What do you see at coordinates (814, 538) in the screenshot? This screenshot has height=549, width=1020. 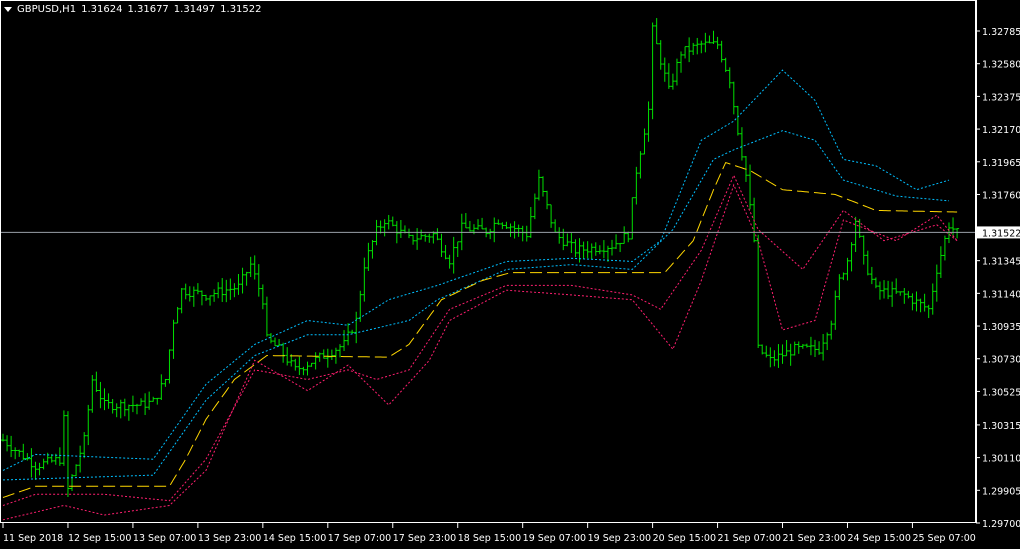 I see `time-tick-label: 21 Sep 23:00` at bounding box center [814, 538].